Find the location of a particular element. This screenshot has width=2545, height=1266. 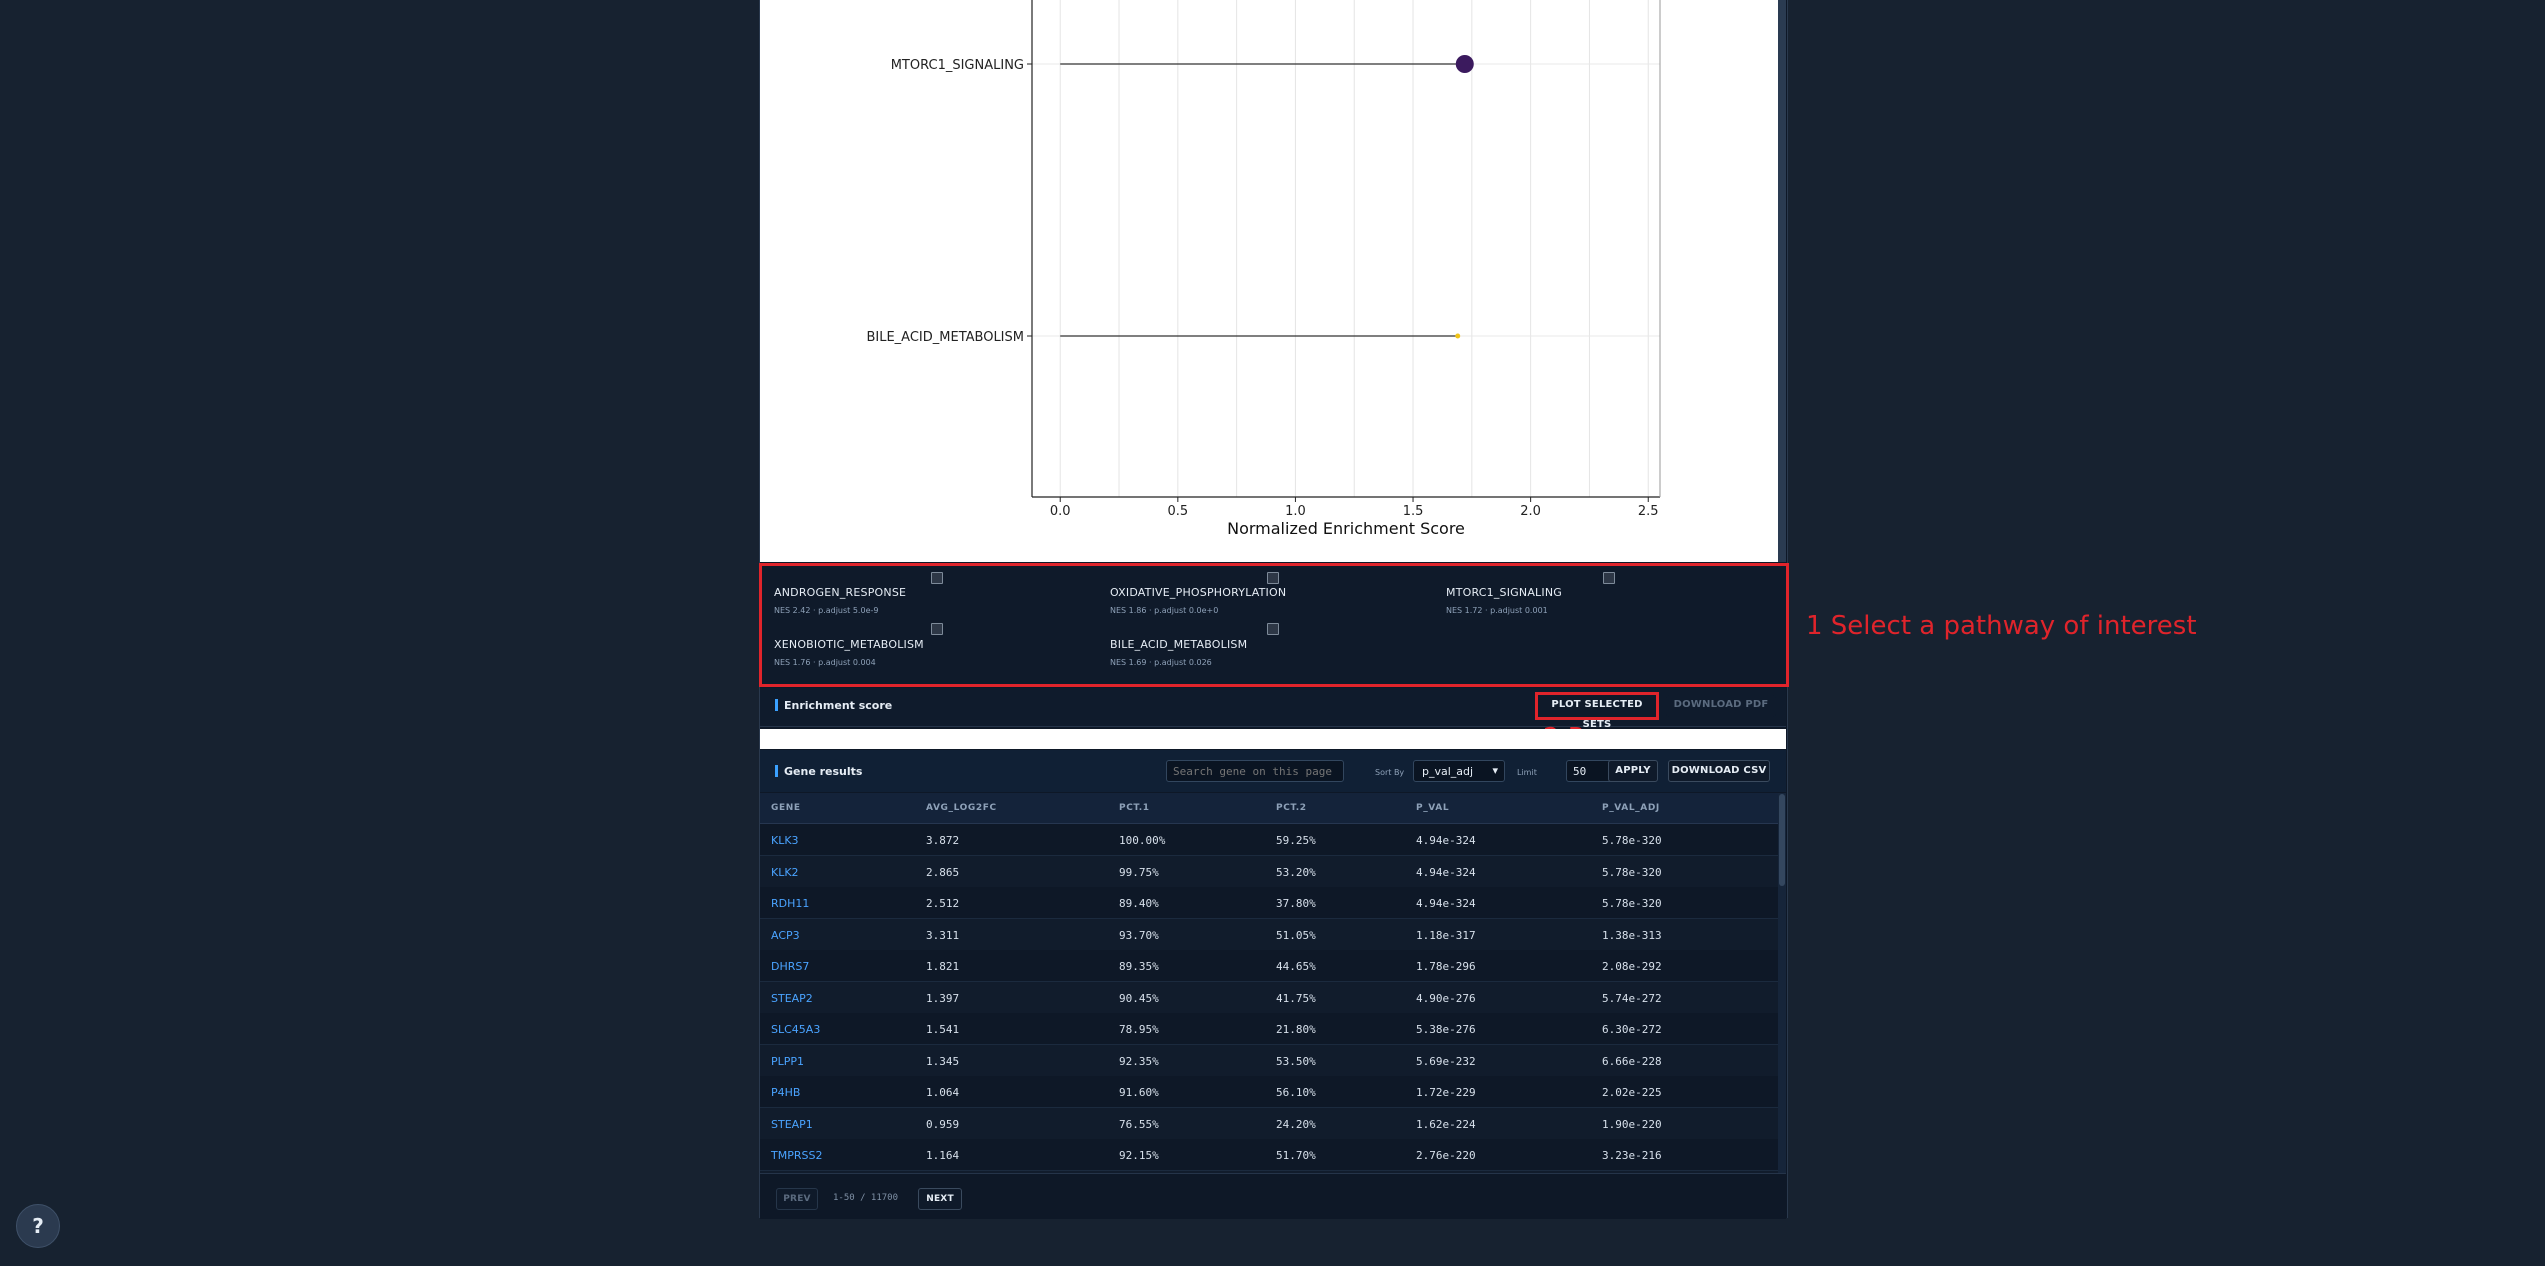

x-axis-label: Normalized Enrichment Score is located at coordinates (1346, 528).